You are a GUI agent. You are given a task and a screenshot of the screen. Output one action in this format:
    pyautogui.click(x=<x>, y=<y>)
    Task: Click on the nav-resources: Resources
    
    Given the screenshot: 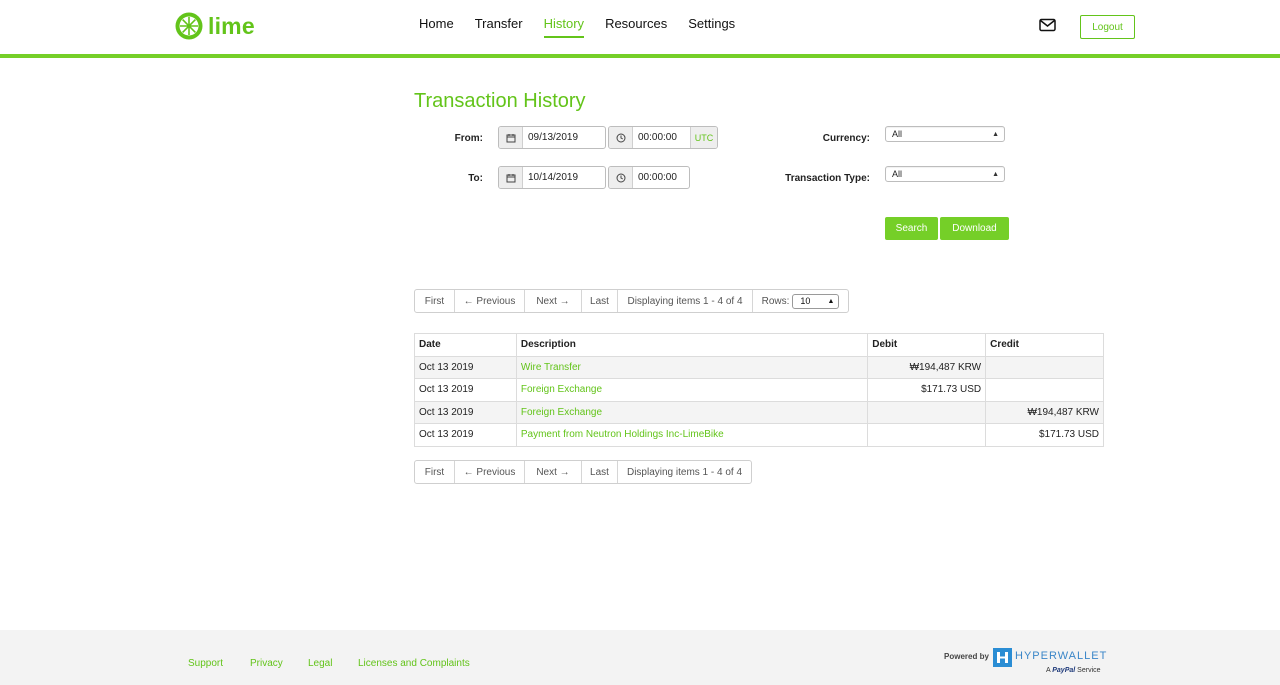 What is the action you would take?
    pyautogui.click(x=636, y=19)
    